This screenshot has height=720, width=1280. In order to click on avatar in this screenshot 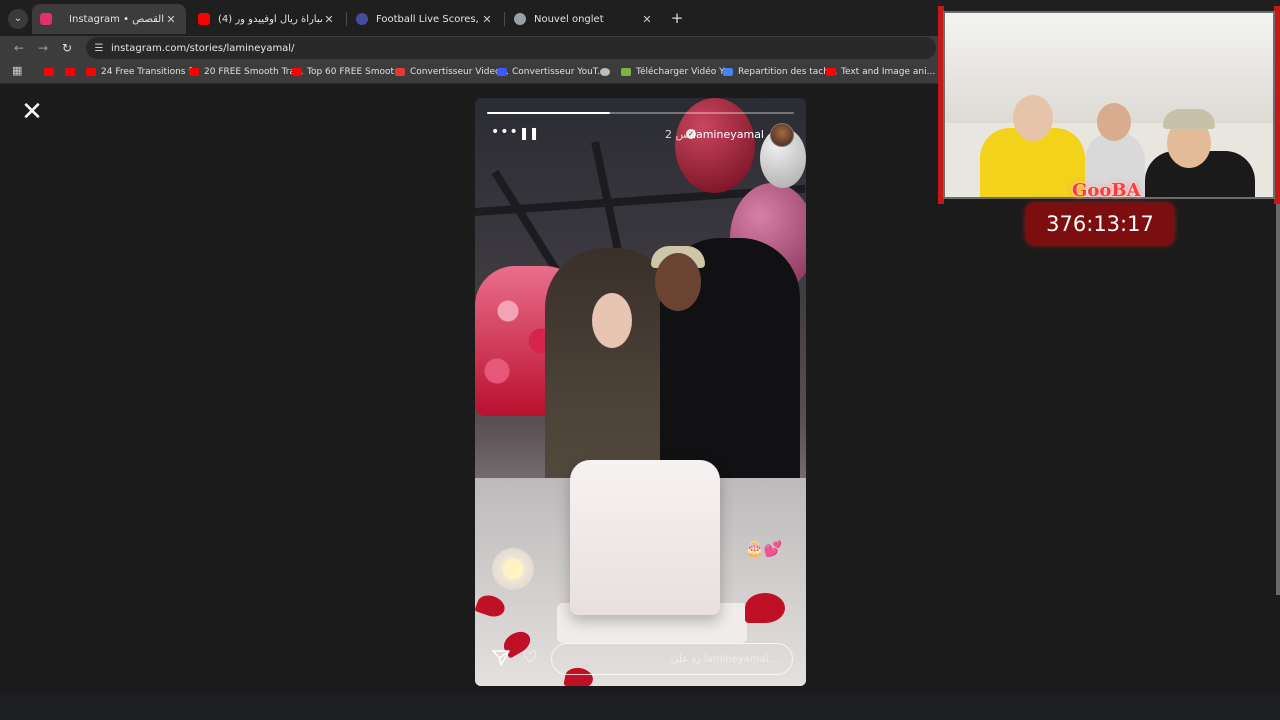, I will do `click(782, 135)`.